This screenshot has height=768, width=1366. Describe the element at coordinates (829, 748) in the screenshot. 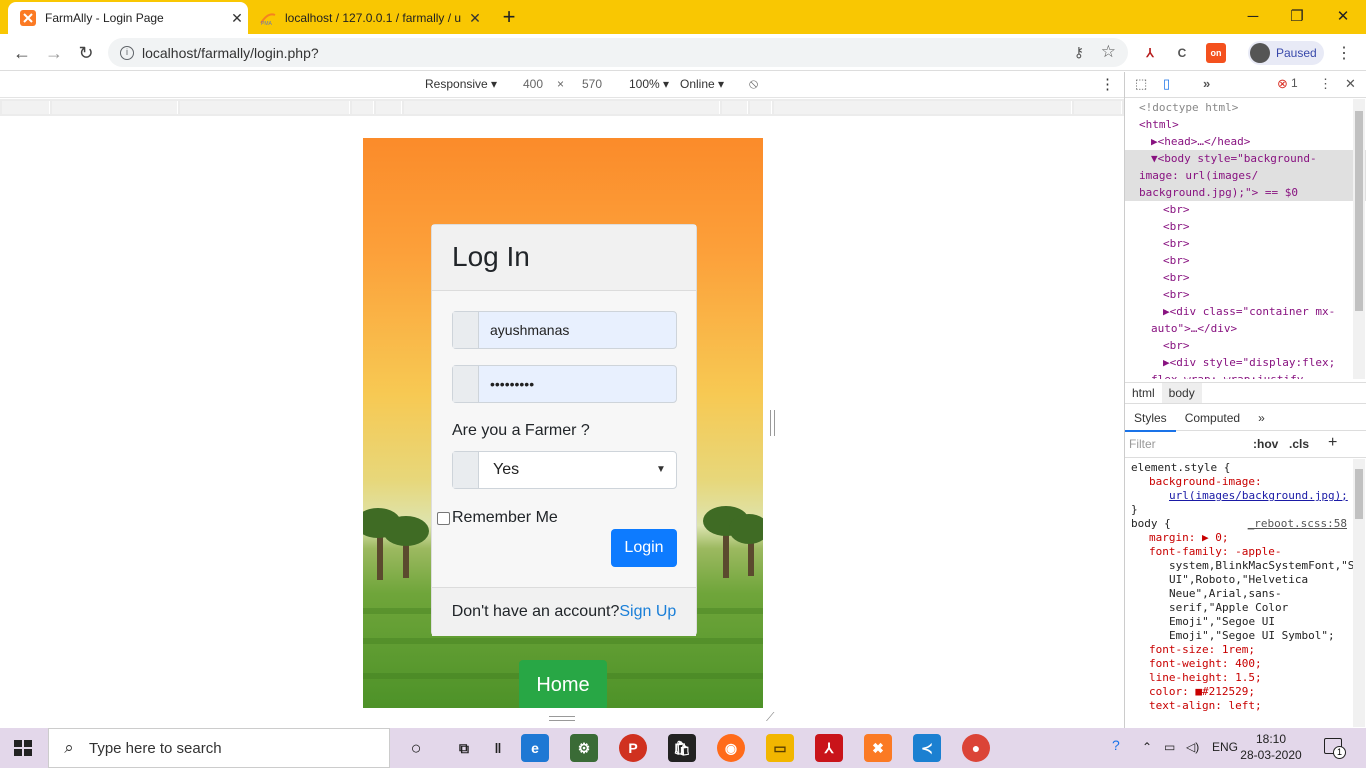

I see `acrobat-icon: ⅄` at that location.